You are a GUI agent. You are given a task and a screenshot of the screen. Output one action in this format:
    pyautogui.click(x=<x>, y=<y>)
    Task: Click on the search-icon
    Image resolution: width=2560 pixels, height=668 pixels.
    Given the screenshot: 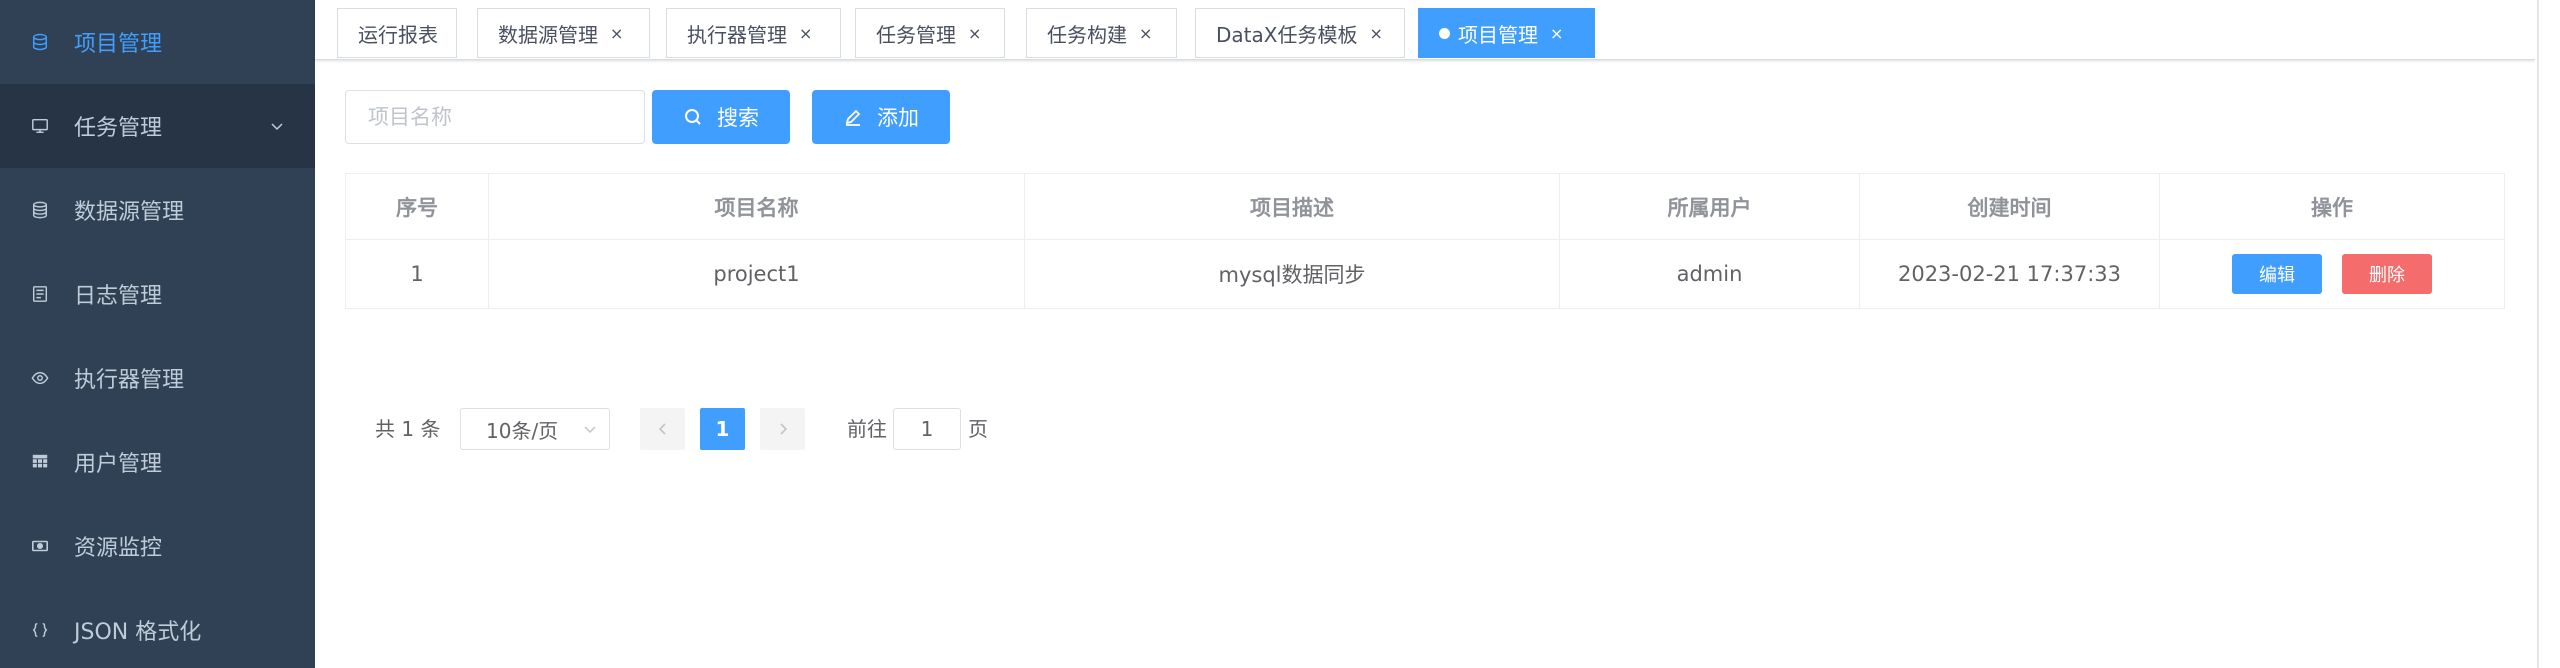 What is the action you would take?
    pyautogui.click(x=693, y=117)
    